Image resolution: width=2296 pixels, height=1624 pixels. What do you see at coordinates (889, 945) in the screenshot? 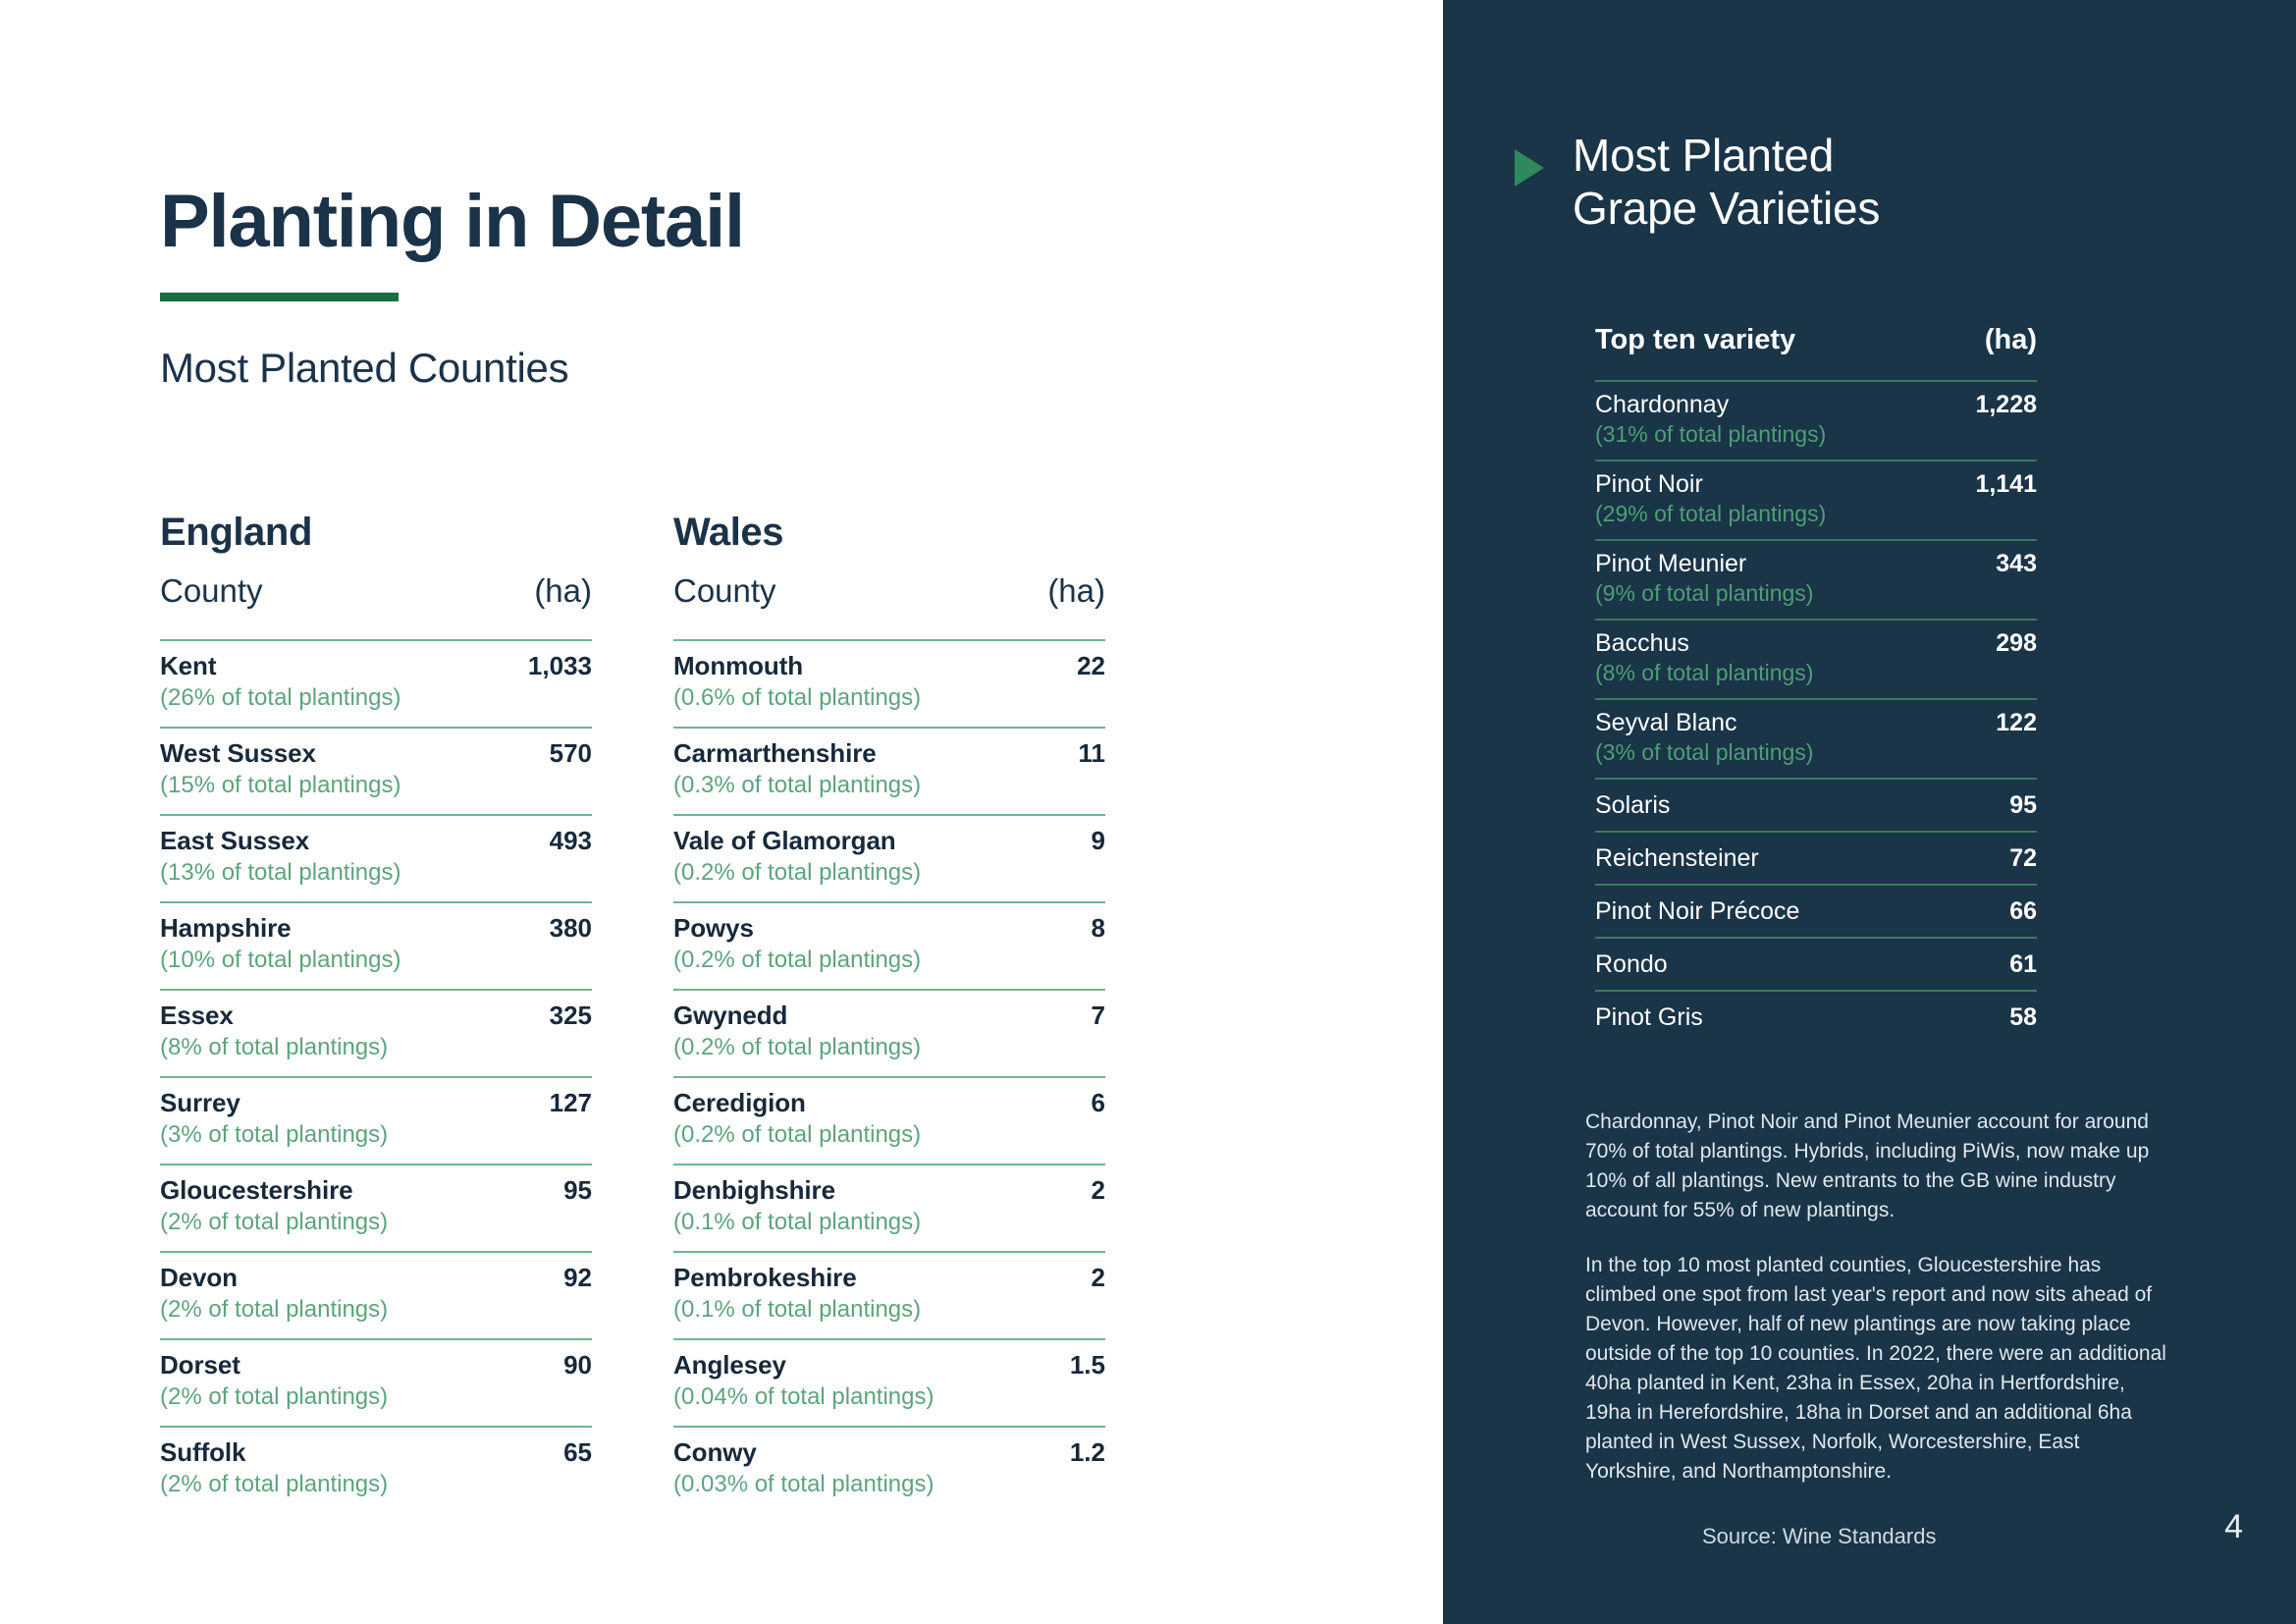
I see `table-row: Powys 8 (0.2% of total plantings)` at bounding box center [889, 945].